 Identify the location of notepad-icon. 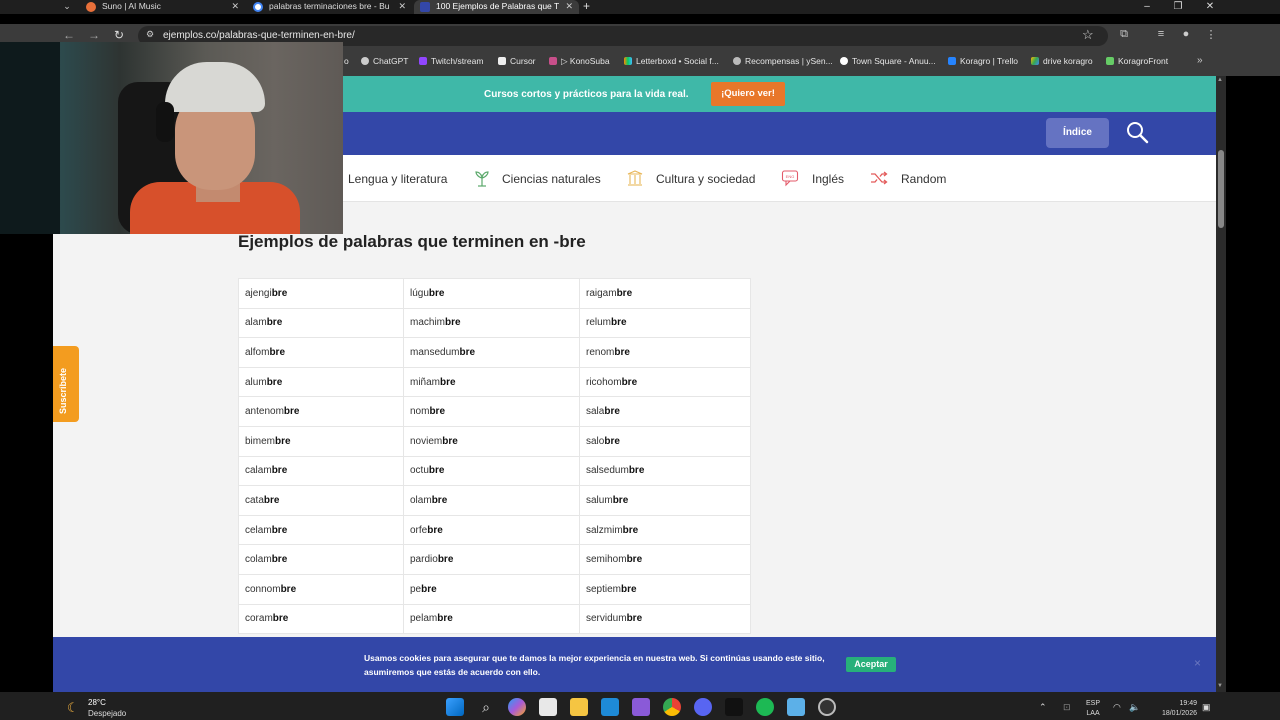
(796, 707).